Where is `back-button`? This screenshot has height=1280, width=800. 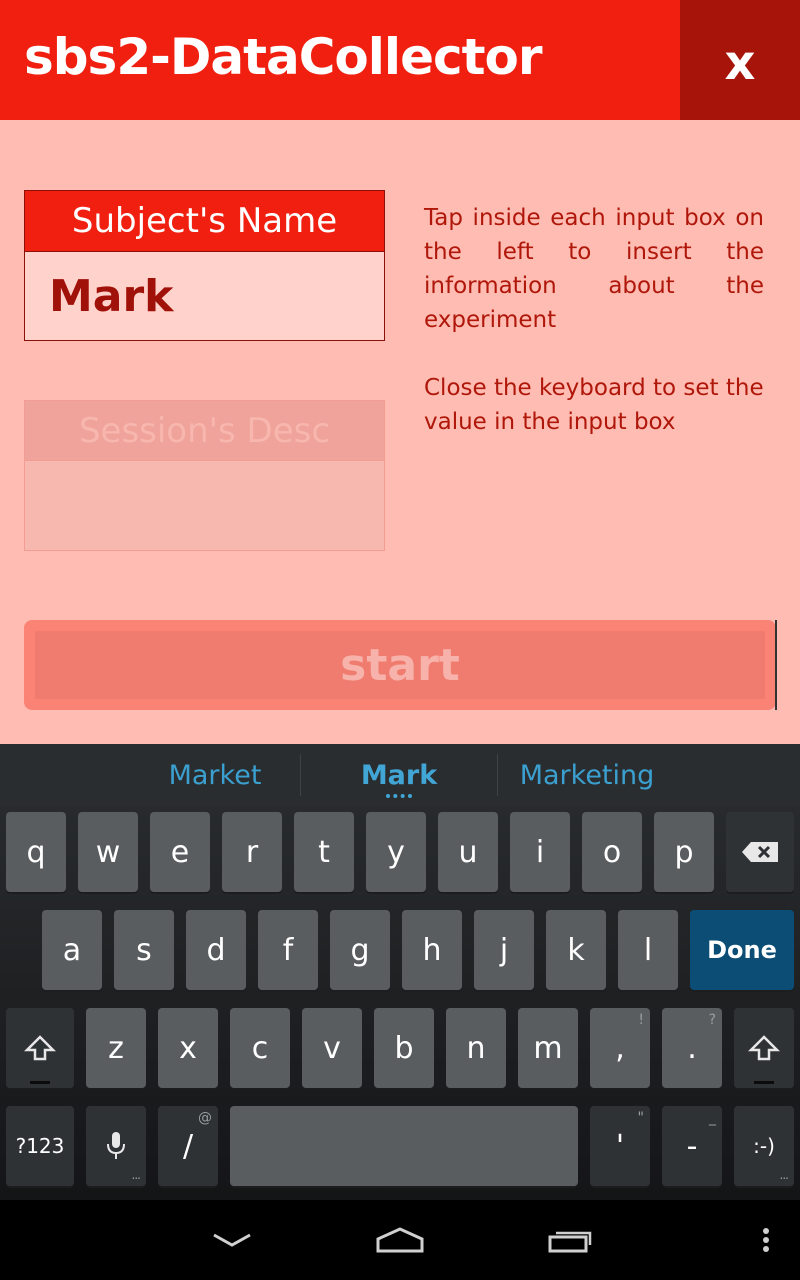
back-button is located at coordinates (232, 1240).